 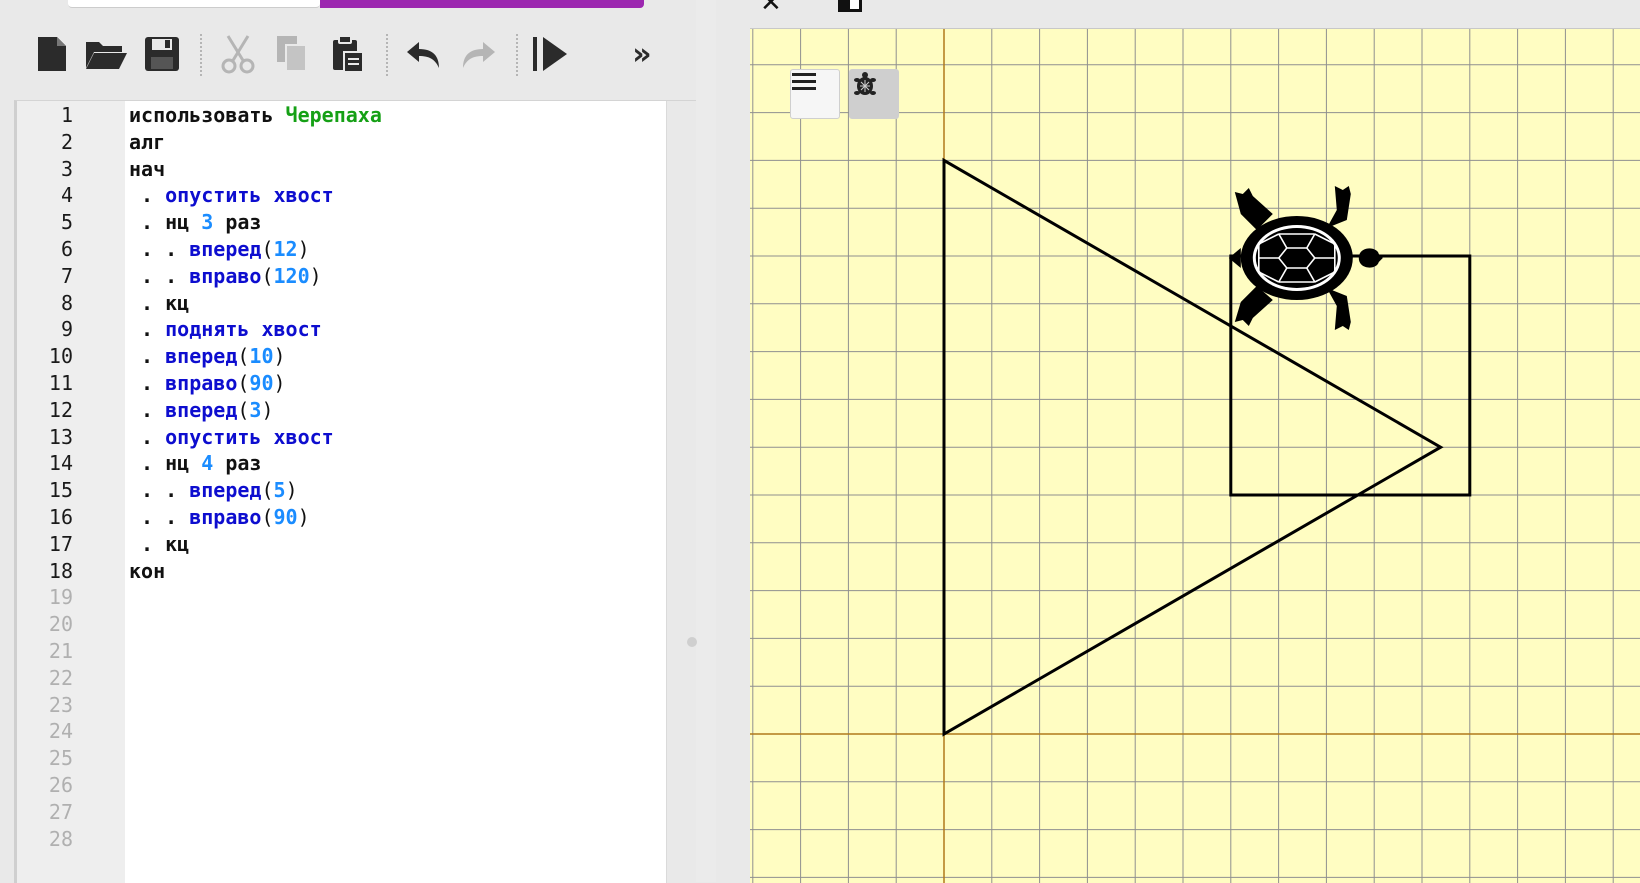 What do you see at coordinates (60, 490) in the screenshot?
I see `line-number: 15` at bounding box center [60, 490].